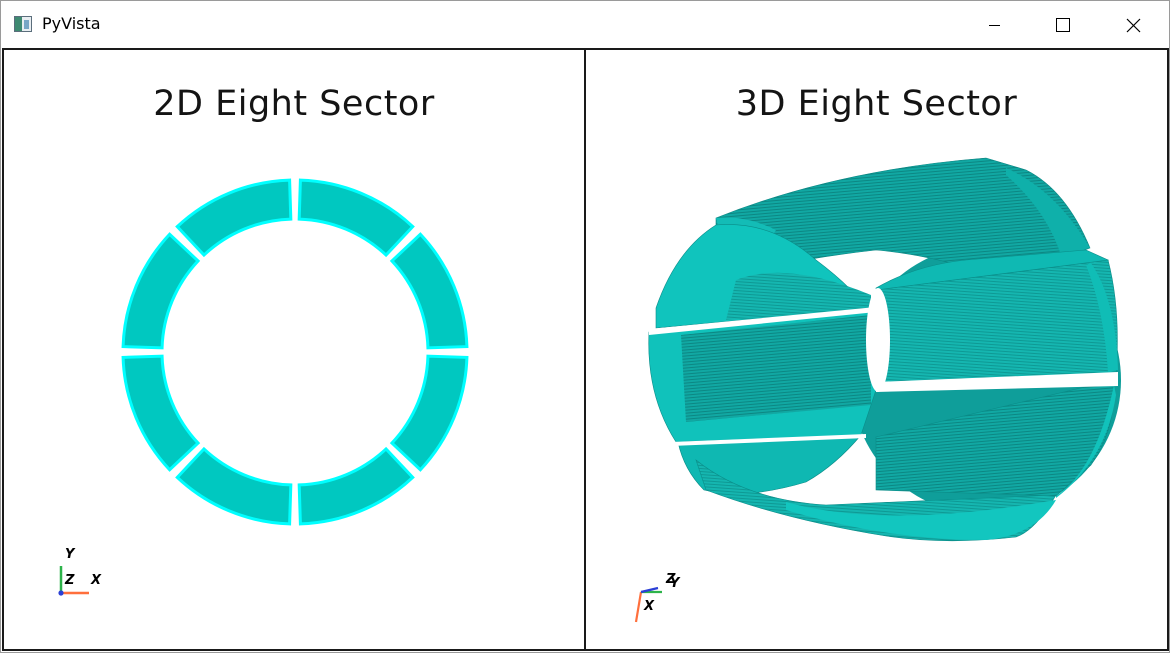 This screenshot has height=653, width=1170. I want to click on maximize-icon, so click(1063, 25).